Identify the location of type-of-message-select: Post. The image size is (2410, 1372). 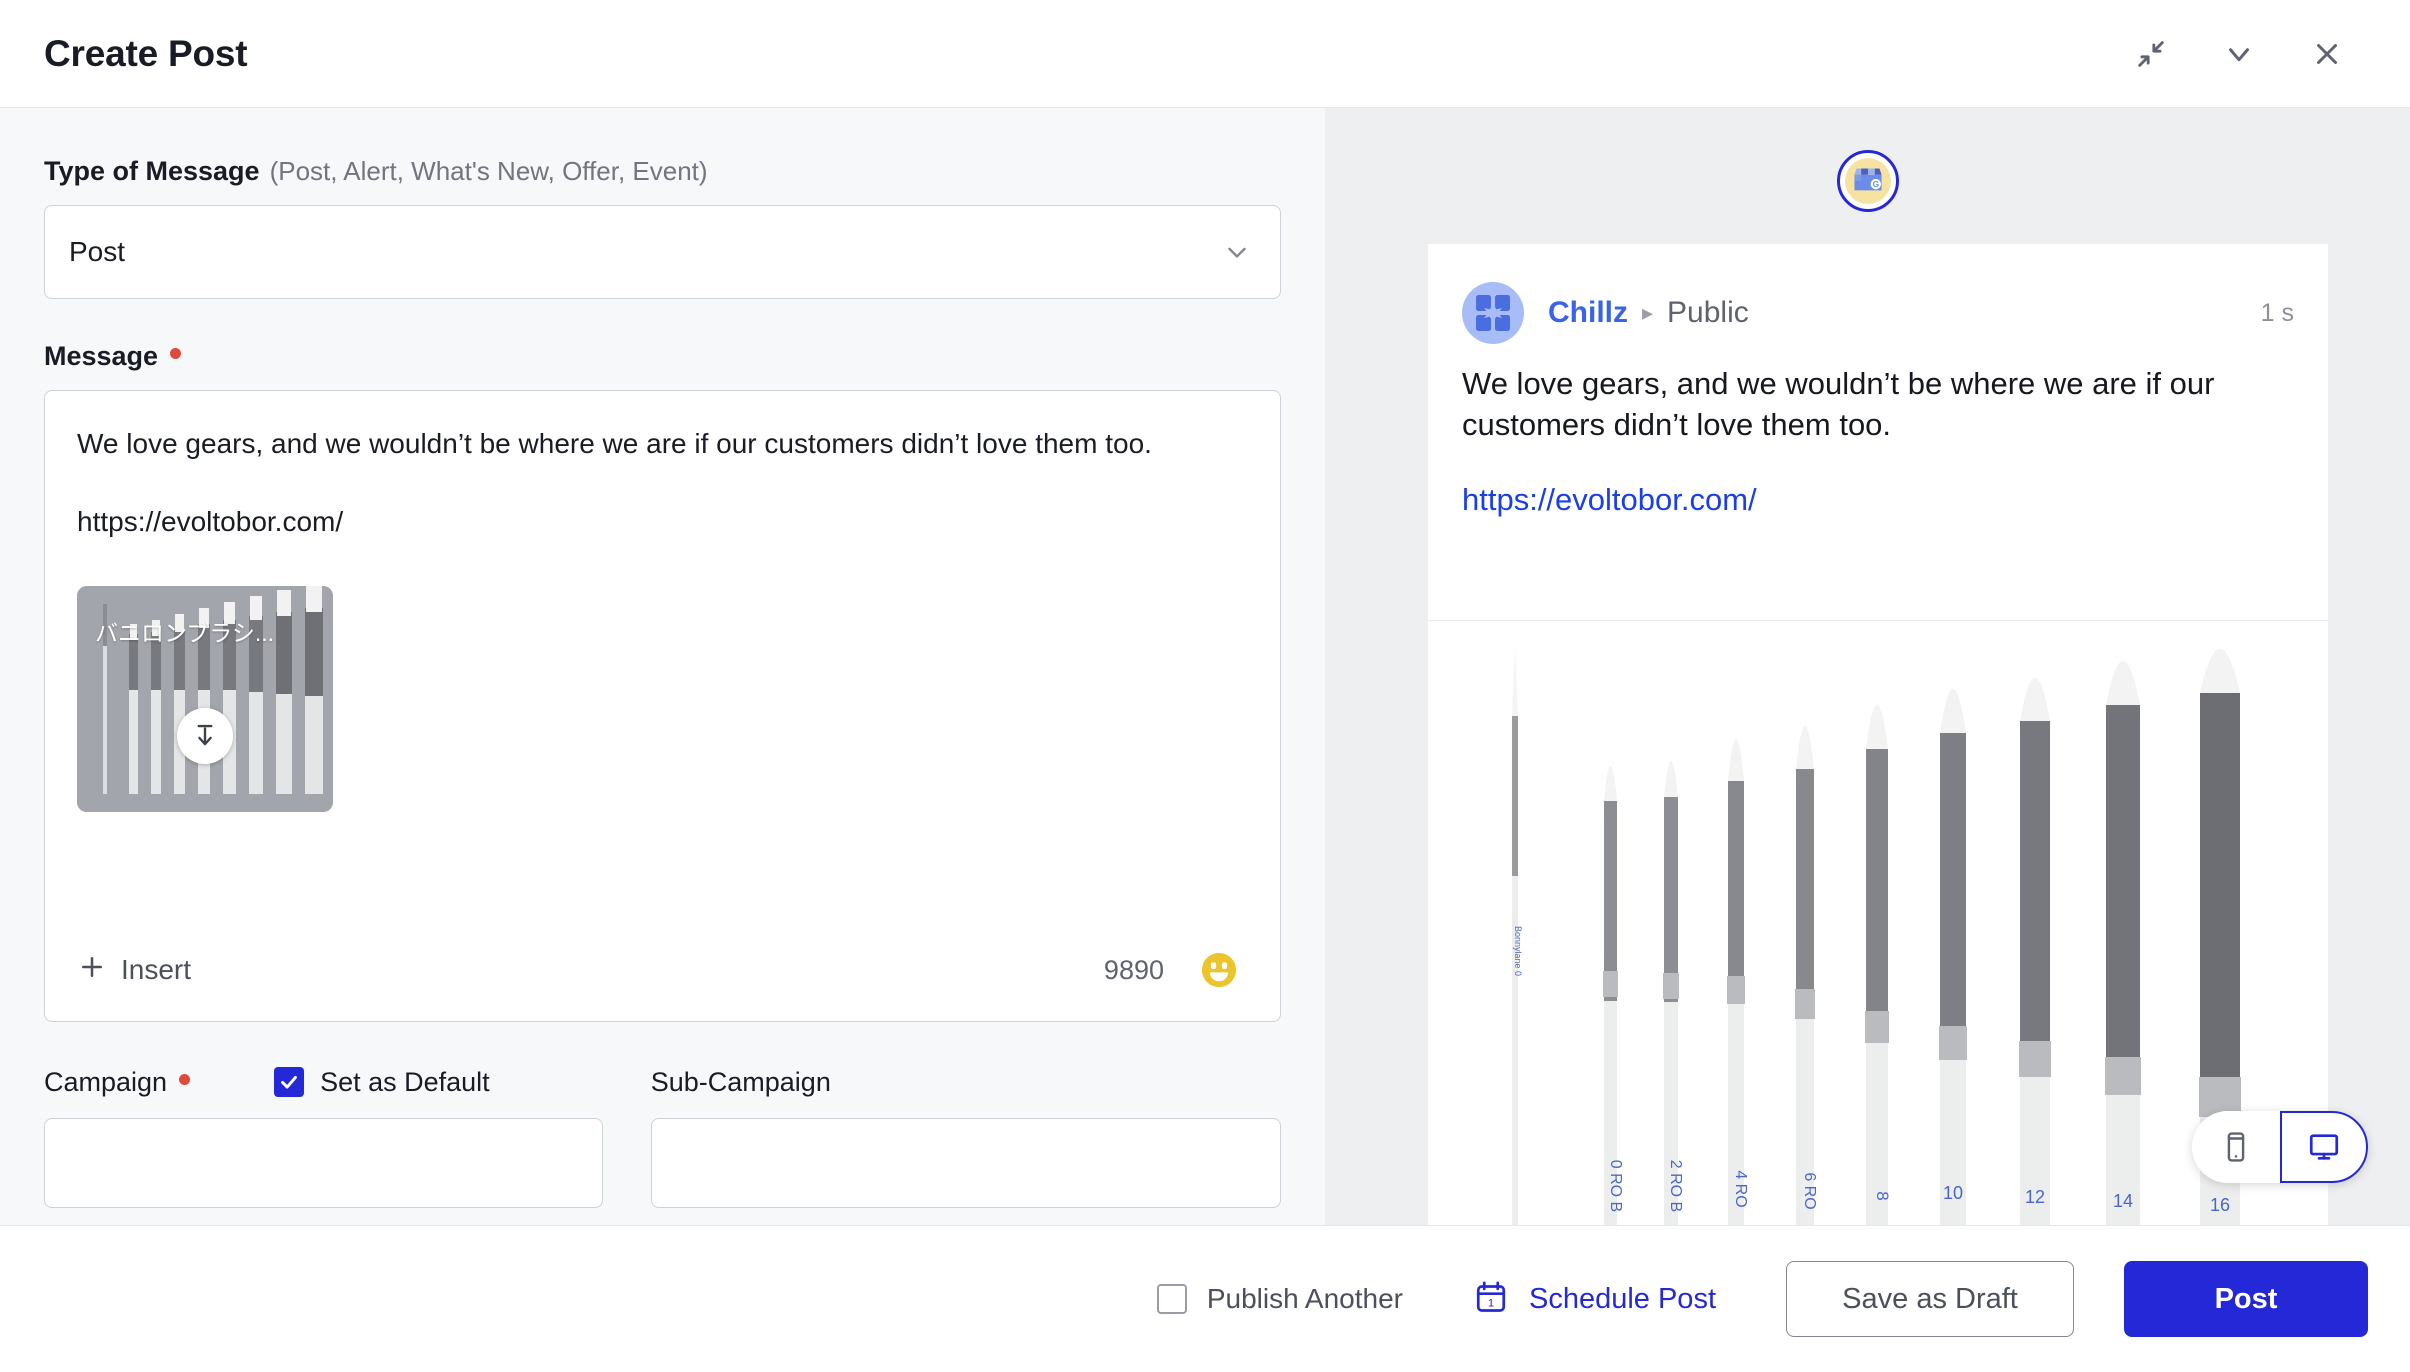
(662, 252).